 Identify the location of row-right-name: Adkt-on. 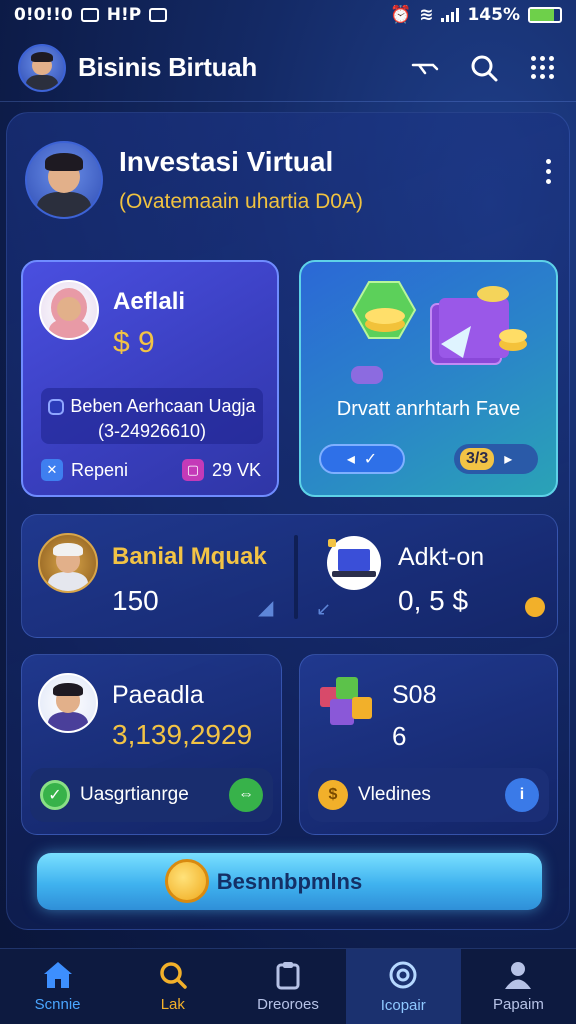
(441, 557).